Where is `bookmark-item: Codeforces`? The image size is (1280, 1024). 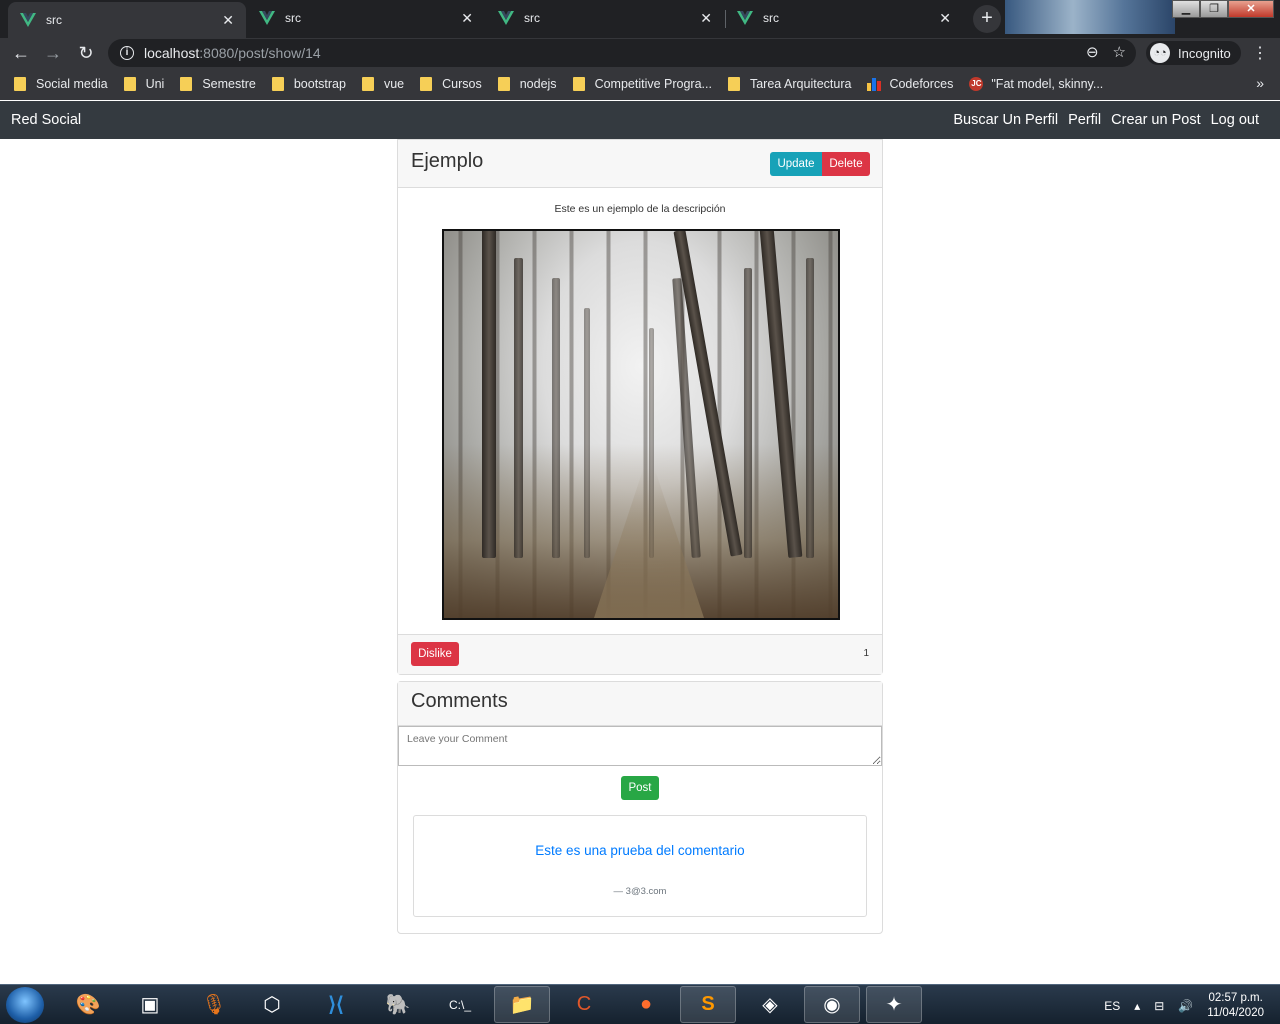 bookmark-item: Codeforces is located at coordinates (910, 84).